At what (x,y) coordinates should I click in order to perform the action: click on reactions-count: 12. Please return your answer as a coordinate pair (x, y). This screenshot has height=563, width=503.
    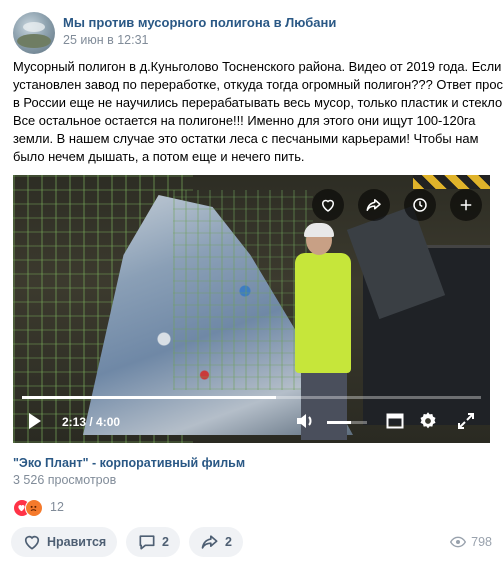
    Looking at the image, I should click on (57, 507).